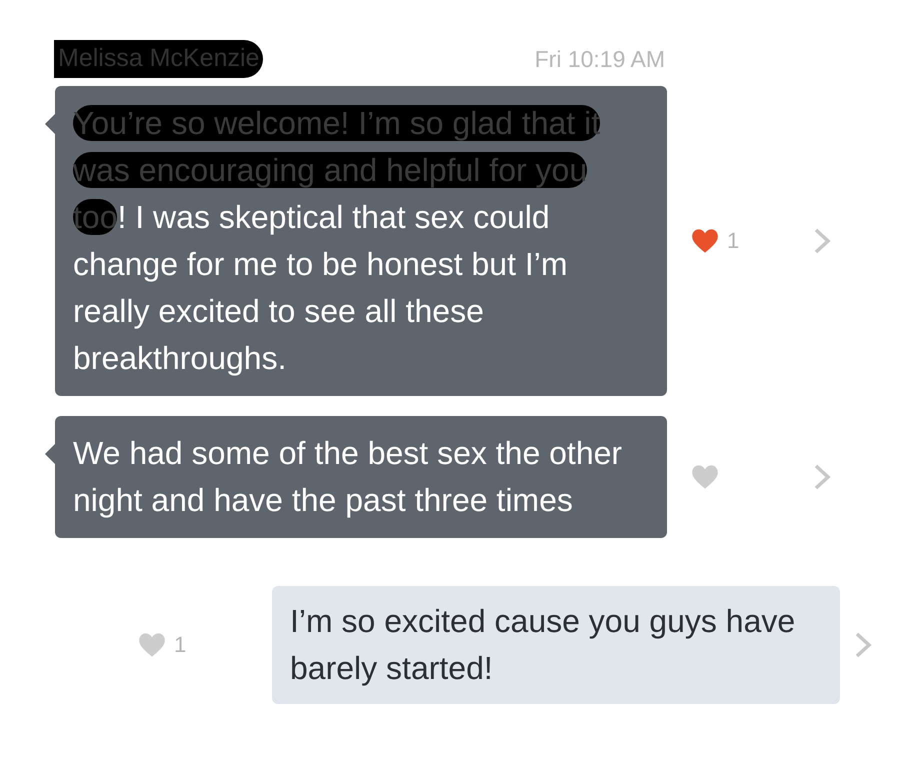 Image resolution: width=904 pixels, height=780 pixels. What do you see at coordinates (599, 59) in the screenshot?
I see `timestamp: Fri 10:19 AM` at bounding box center [599, 59].